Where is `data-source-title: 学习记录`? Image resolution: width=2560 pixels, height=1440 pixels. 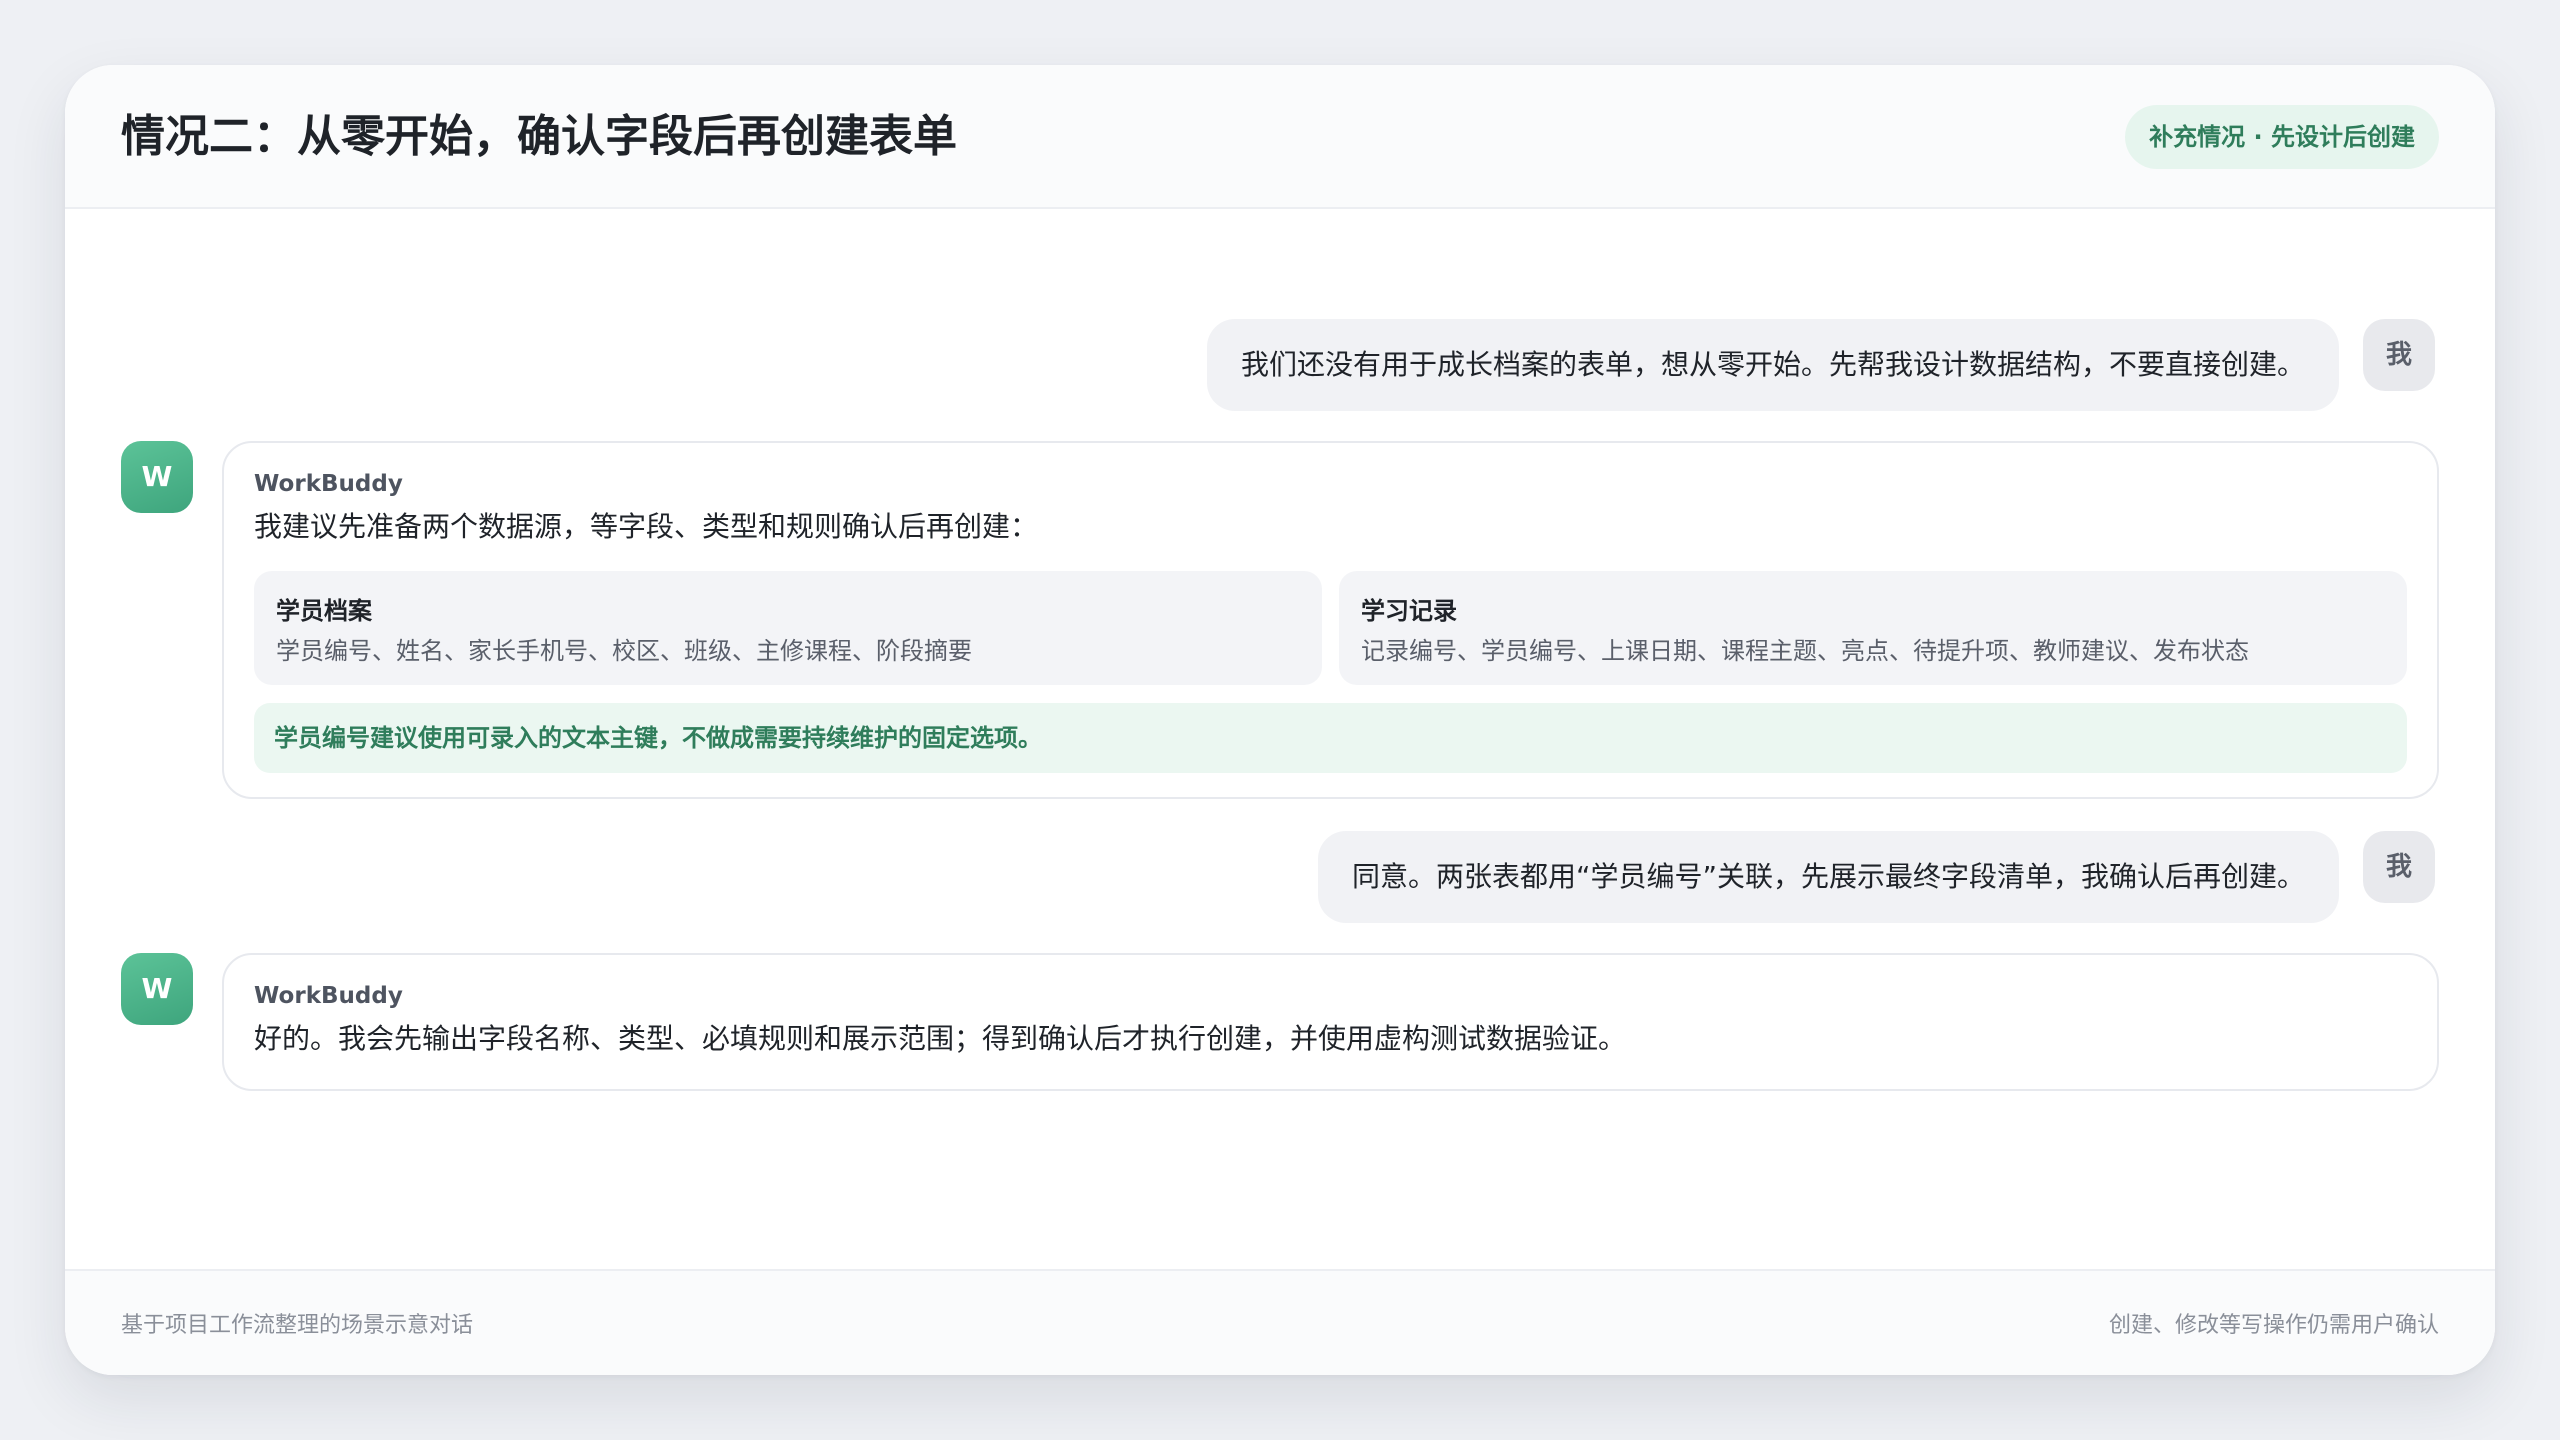
data-source-title: 学习记录 is located at coordinates (1409, 611).